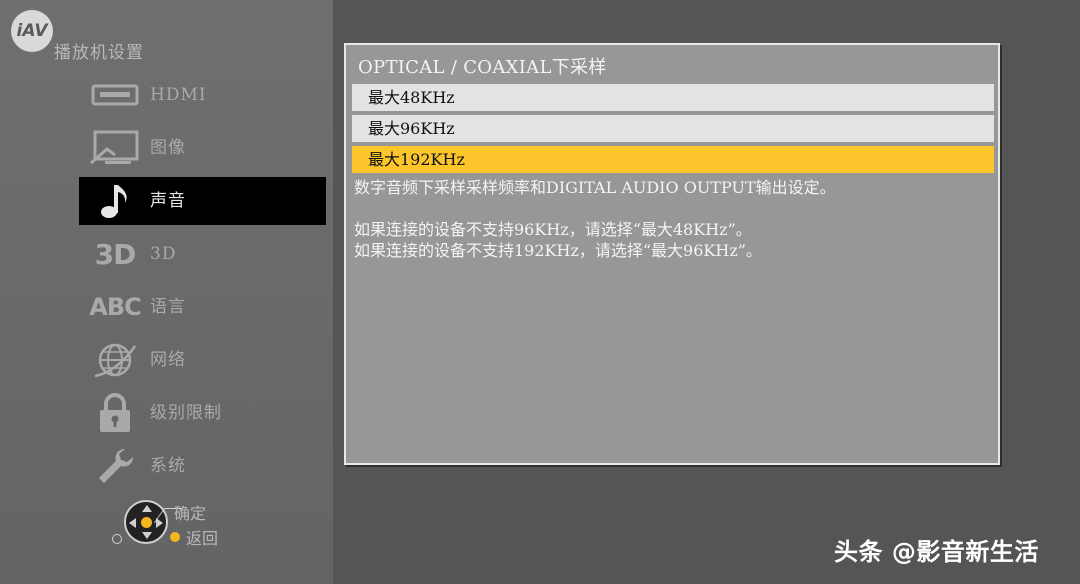 The width and height of the screenshot is (1080, 584). I want to click on iav-logo: iAV, so click(32, 31).